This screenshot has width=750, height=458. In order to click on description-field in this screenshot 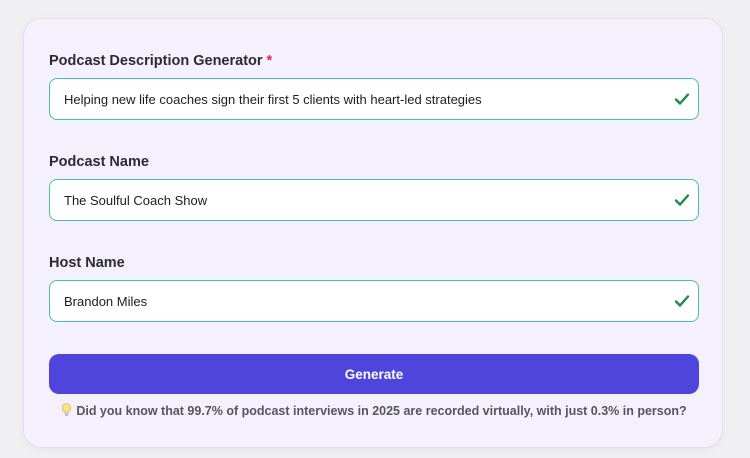, I will do `click(374, 99)`.